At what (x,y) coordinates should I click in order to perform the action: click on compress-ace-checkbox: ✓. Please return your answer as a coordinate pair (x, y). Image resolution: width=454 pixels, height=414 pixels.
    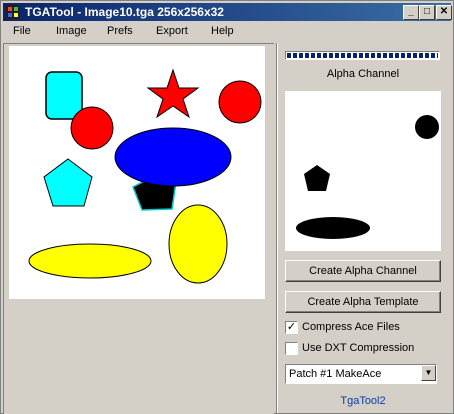
    Looking at the image, I should click on (291, 327).